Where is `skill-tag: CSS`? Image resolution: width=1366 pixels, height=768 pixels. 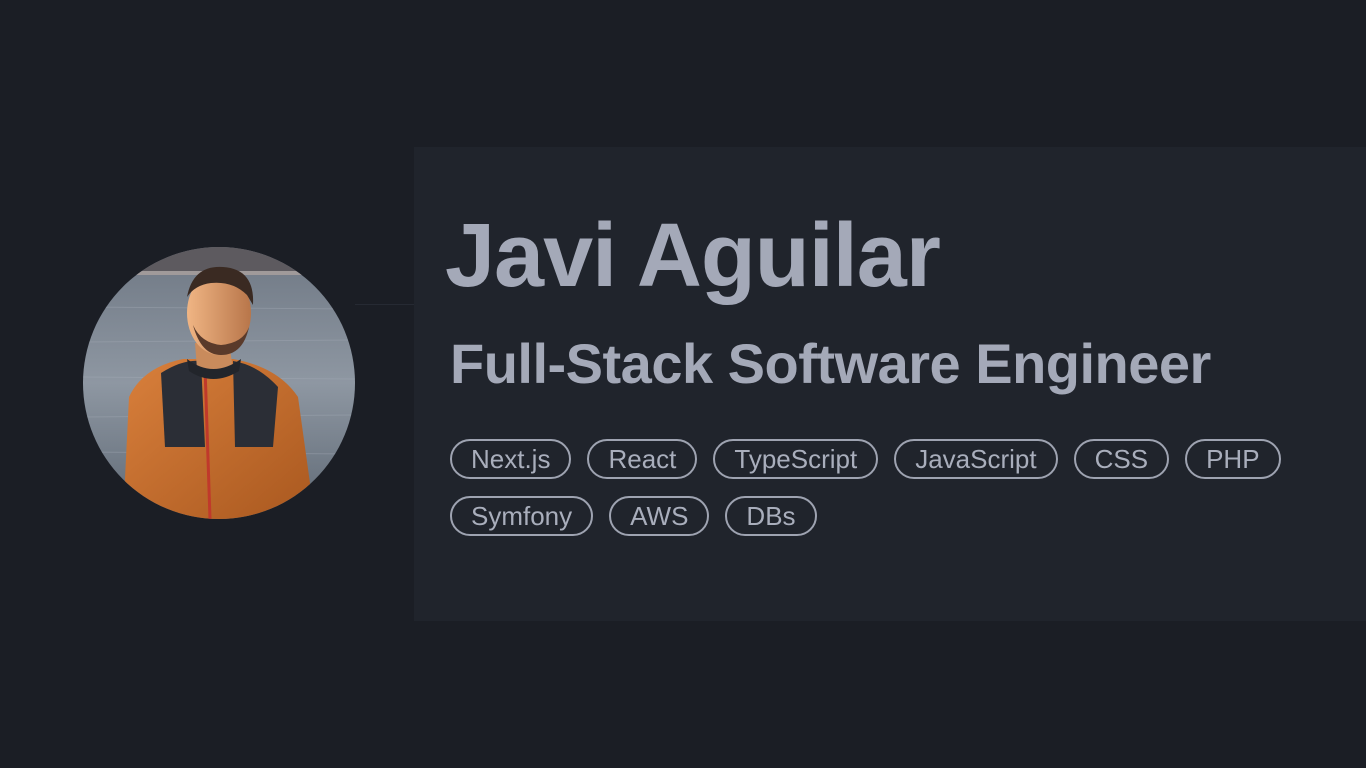 skill-tag: CSS is located at coordinates (1121, 459).